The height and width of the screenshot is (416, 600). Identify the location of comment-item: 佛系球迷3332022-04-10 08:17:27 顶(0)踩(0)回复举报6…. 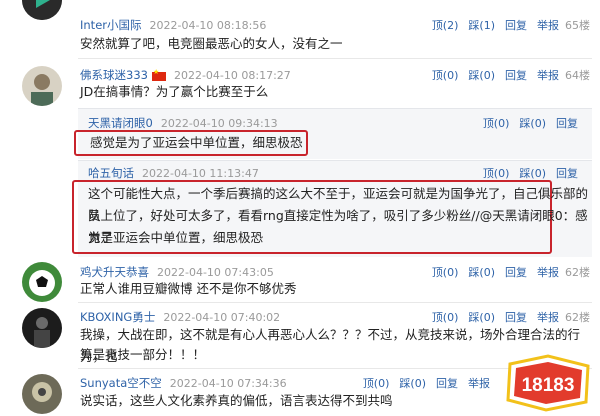
(300, 83).